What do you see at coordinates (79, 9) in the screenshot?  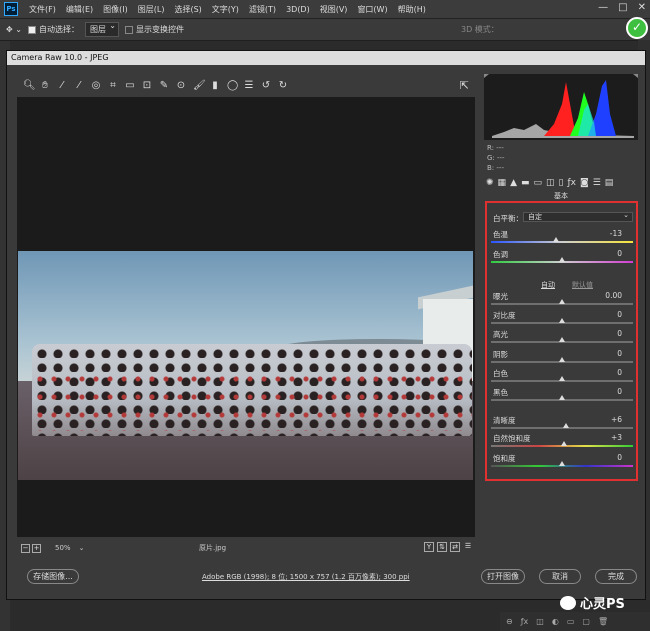 I see `menu-edit: 编辑(E)` at bounding box center [79, 9].